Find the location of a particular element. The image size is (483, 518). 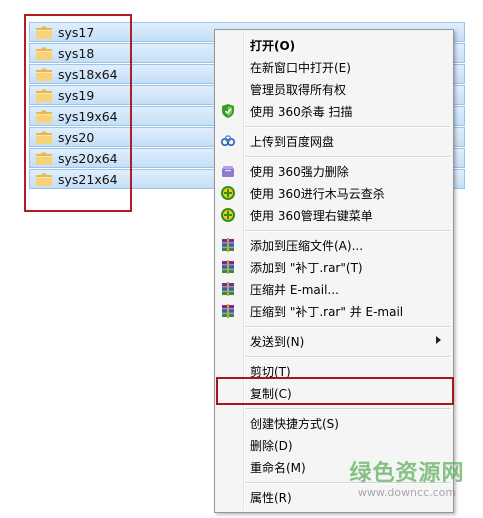

menu-item-label: 属性(R) is located at coordinates (271, 498).